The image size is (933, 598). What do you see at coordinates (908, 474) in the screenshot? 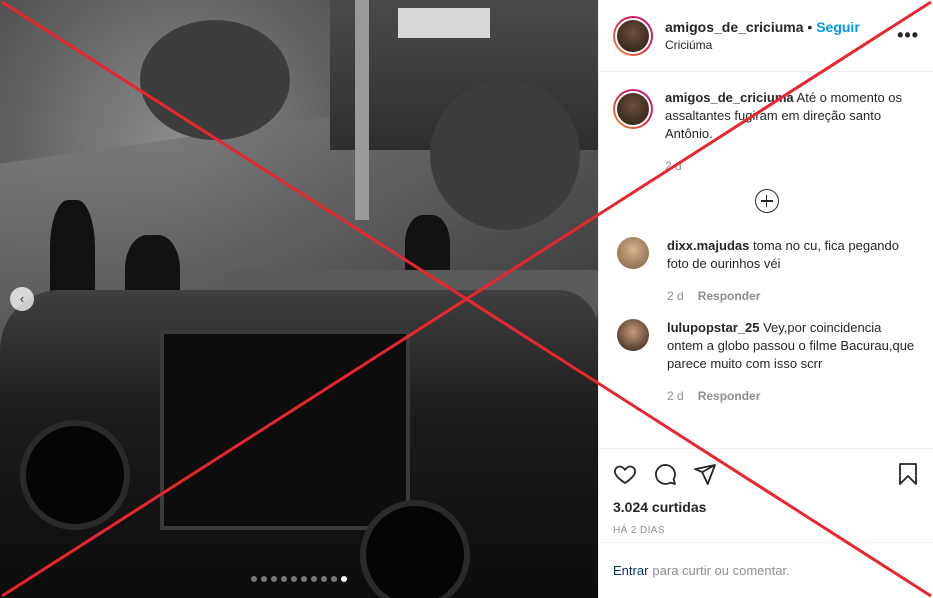
I see `bookmark-icon` at bounding box center [908, 474].